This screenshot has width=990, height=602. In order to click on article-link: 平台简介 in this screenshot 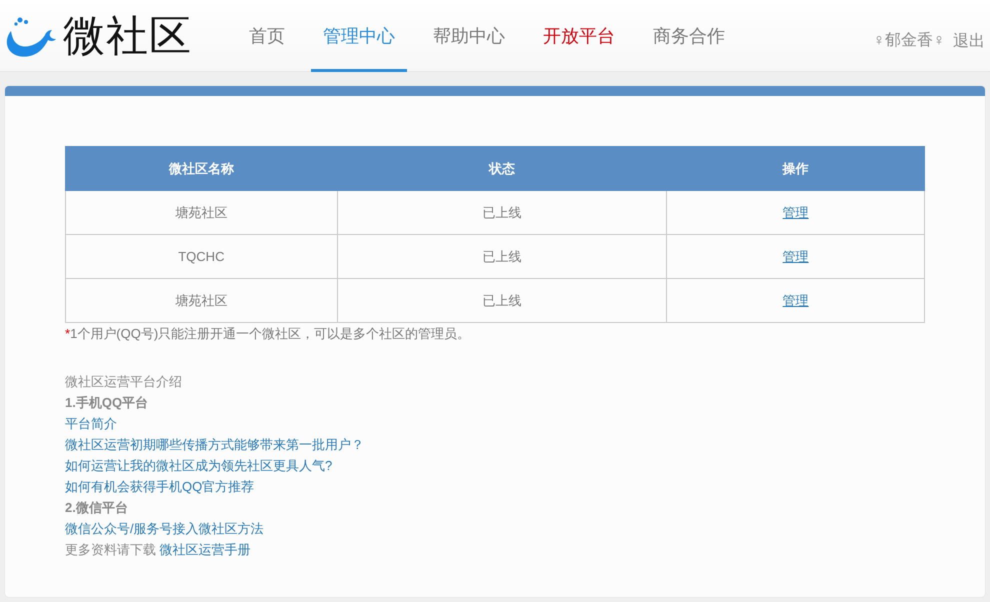, I will do `click(91, 423)`.